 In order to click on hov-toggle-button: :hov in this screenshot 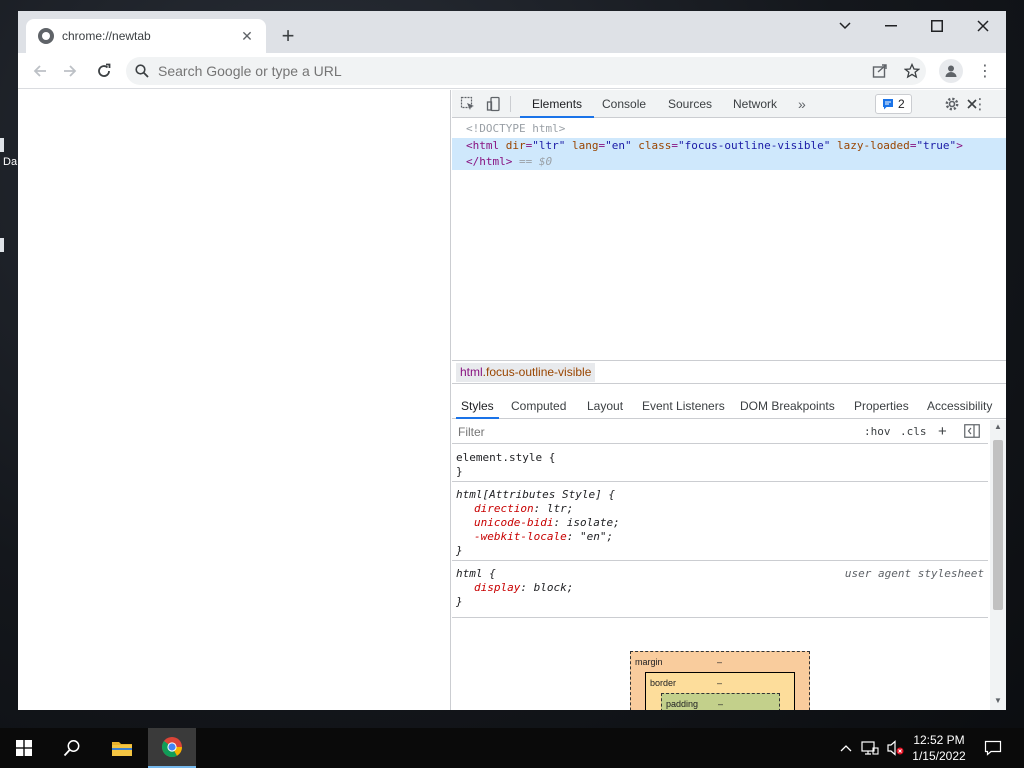, I will do `click(877, 432)`.